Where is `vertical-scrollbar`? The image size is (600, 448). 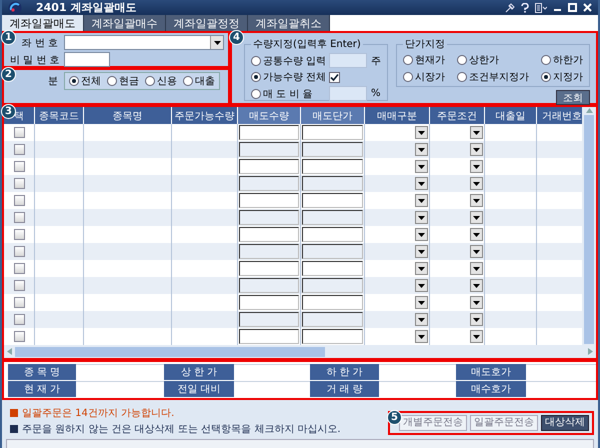 vertical-scrollbar is located at coordinates (589, 226).